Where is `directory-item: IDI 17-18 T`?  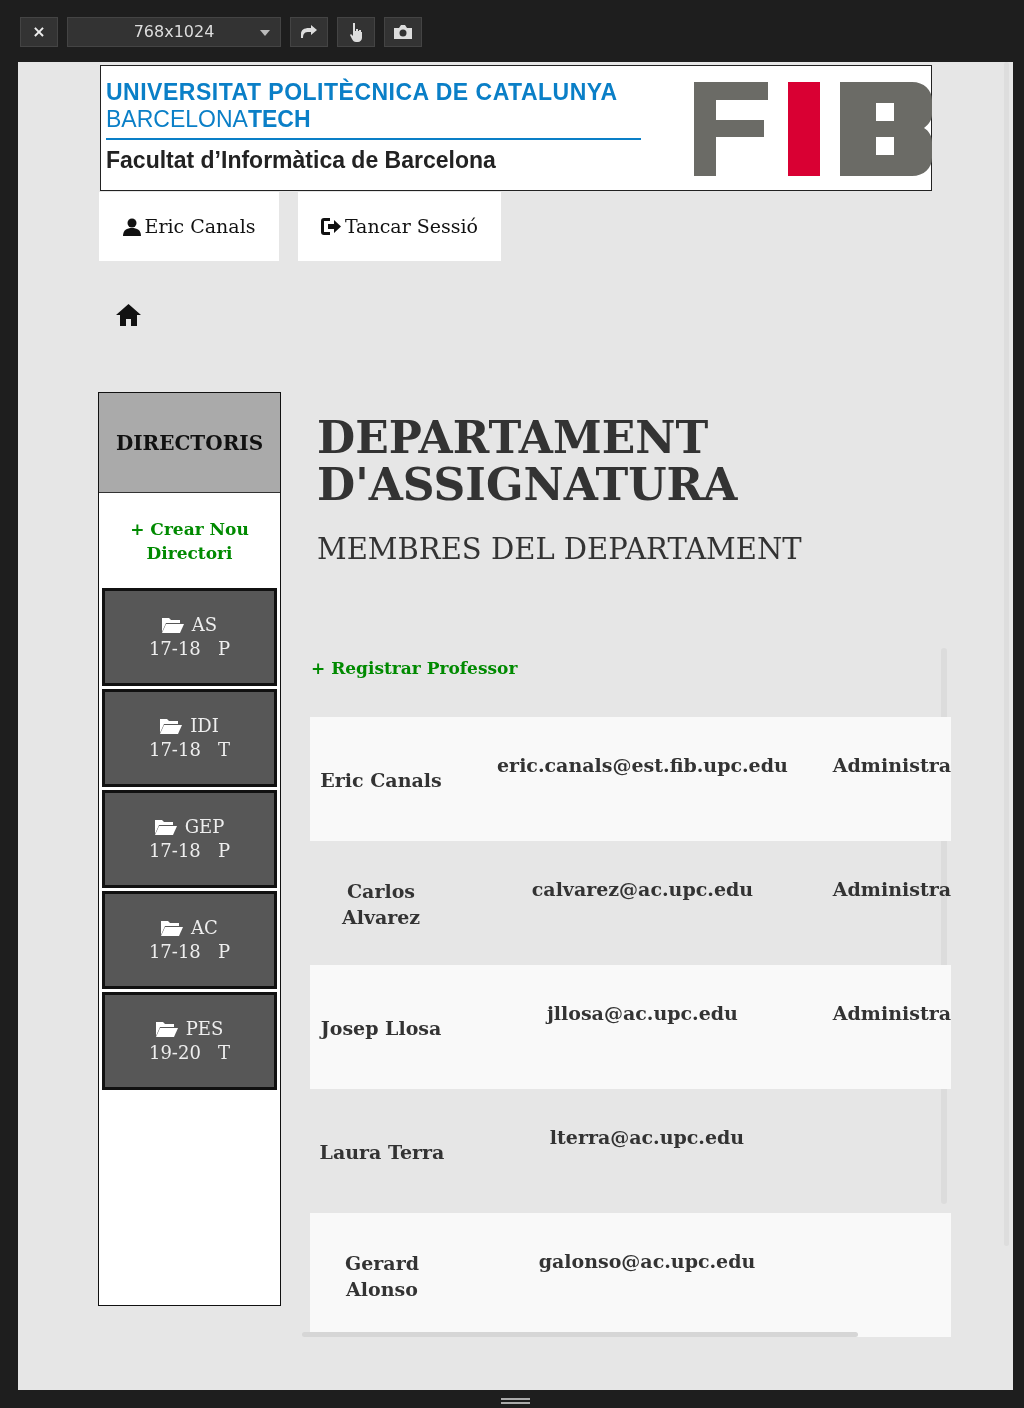
directory-item: IDI 17-18 T is located at coordinates (189, 738).